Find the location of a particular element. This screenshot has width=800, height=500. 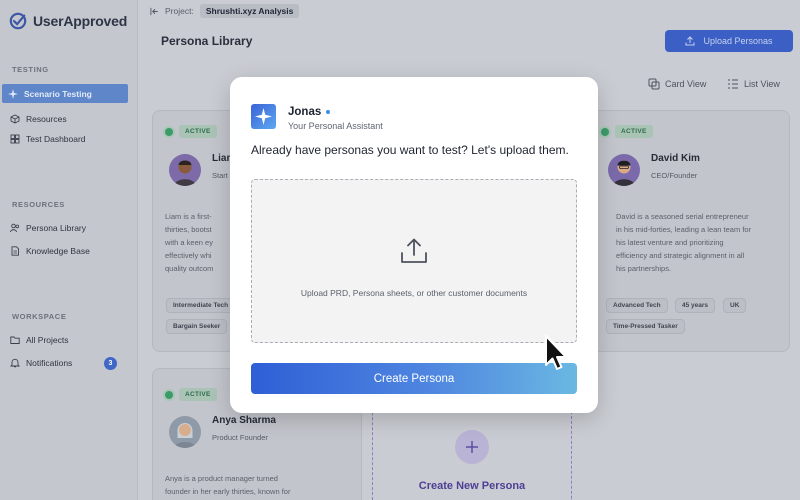

notification-count-badge: 3 is located at coordinates (110, 363).